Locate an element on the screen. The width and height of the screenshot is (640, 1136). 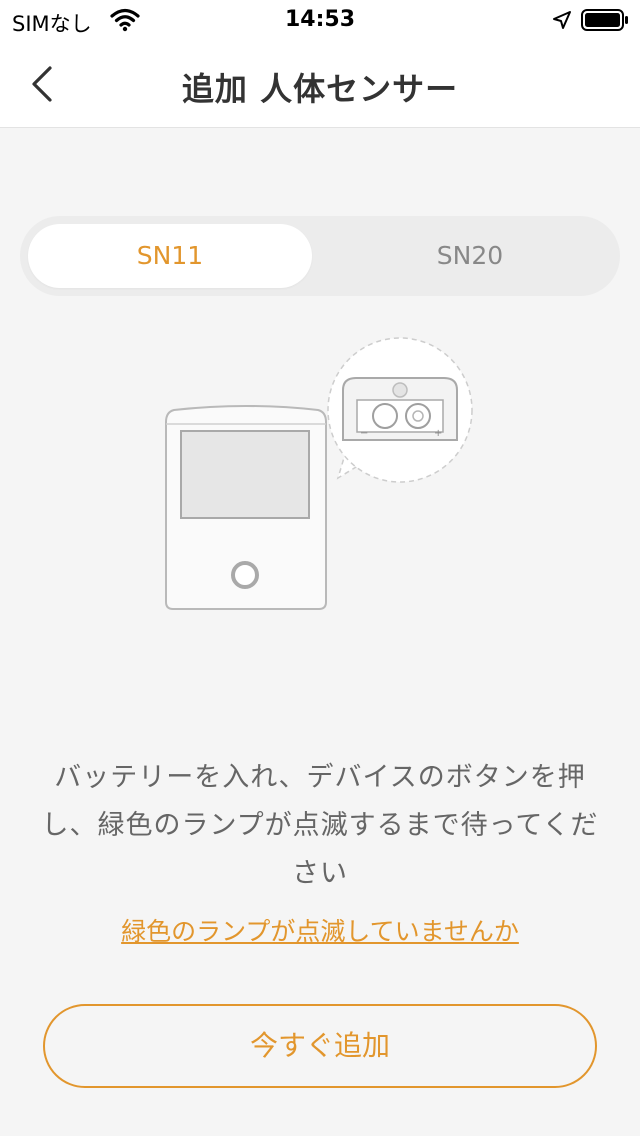
pairing-button is located at coordinates (245, 575).